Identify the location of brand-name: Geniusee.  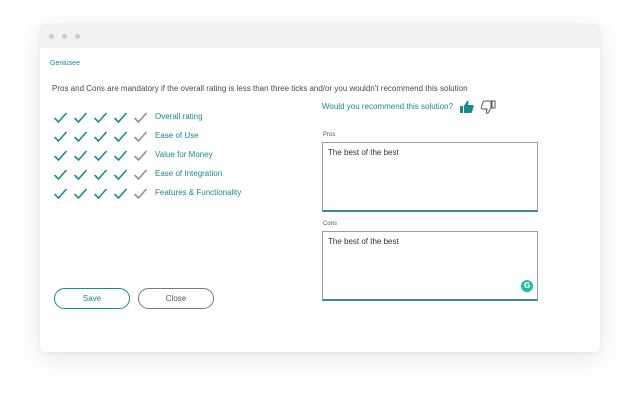
(65, 63).